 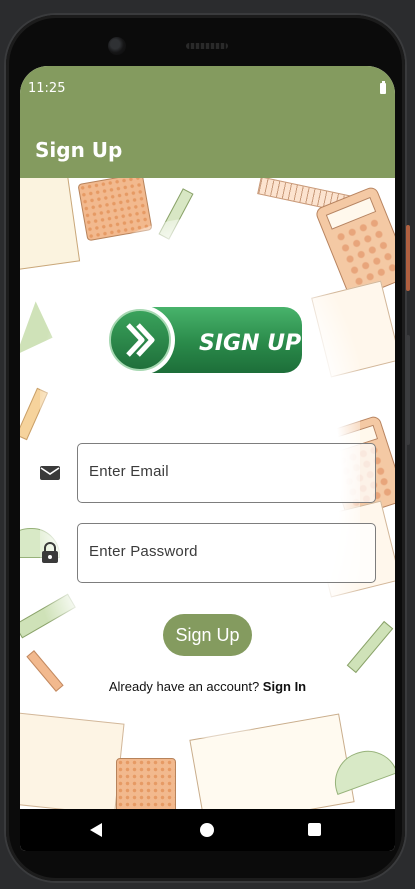 What do you see at coordinates (314, 829) in the screenshot?
I see `recent-apps-icon` at bounding box center [314, 829].